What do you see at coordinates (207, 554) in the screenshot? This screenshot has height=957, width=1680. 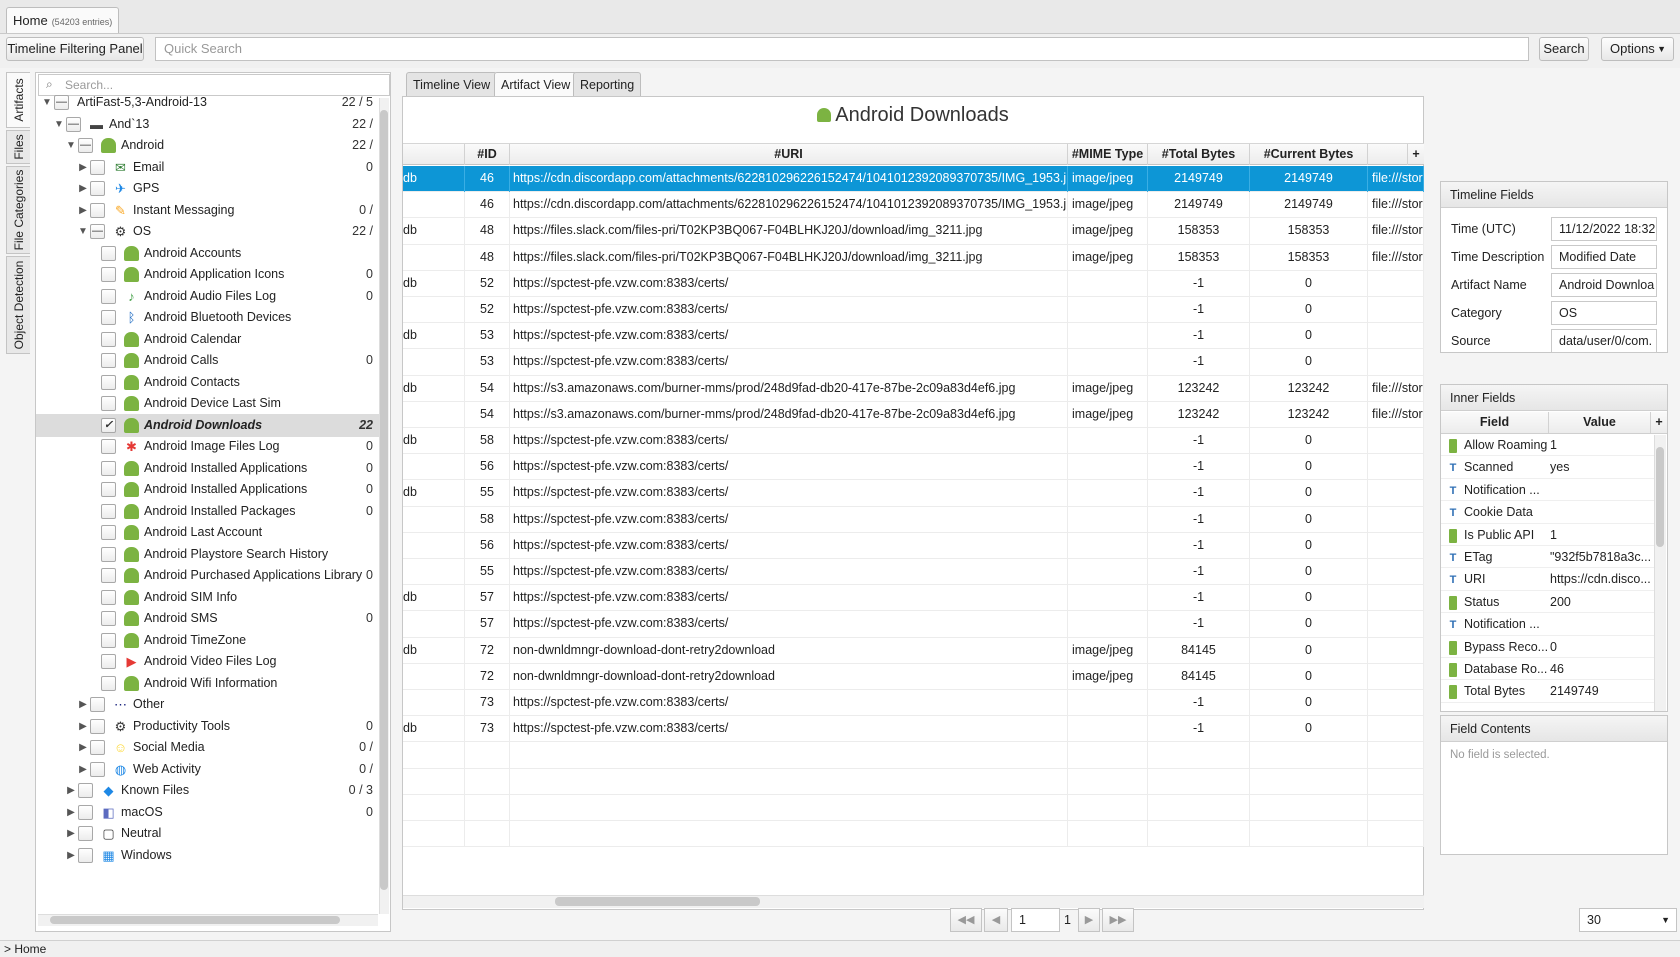 I see `tree-item: Android Playstore Search History` at bounding box center [207, 554].